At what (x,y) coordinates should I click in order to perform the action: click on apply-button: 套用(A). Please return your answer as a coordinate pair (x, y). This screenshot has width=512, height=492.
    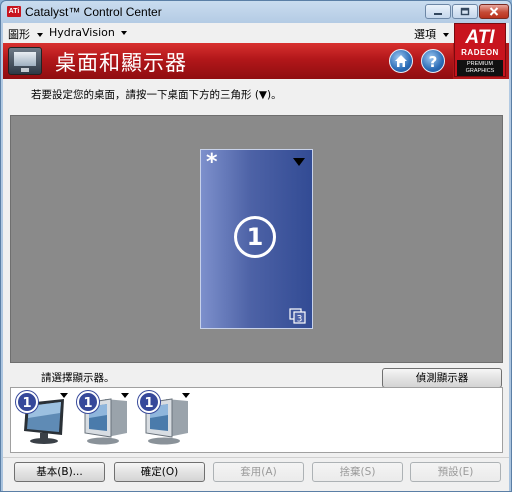
    Looking at the image, I should click on (258, 472).